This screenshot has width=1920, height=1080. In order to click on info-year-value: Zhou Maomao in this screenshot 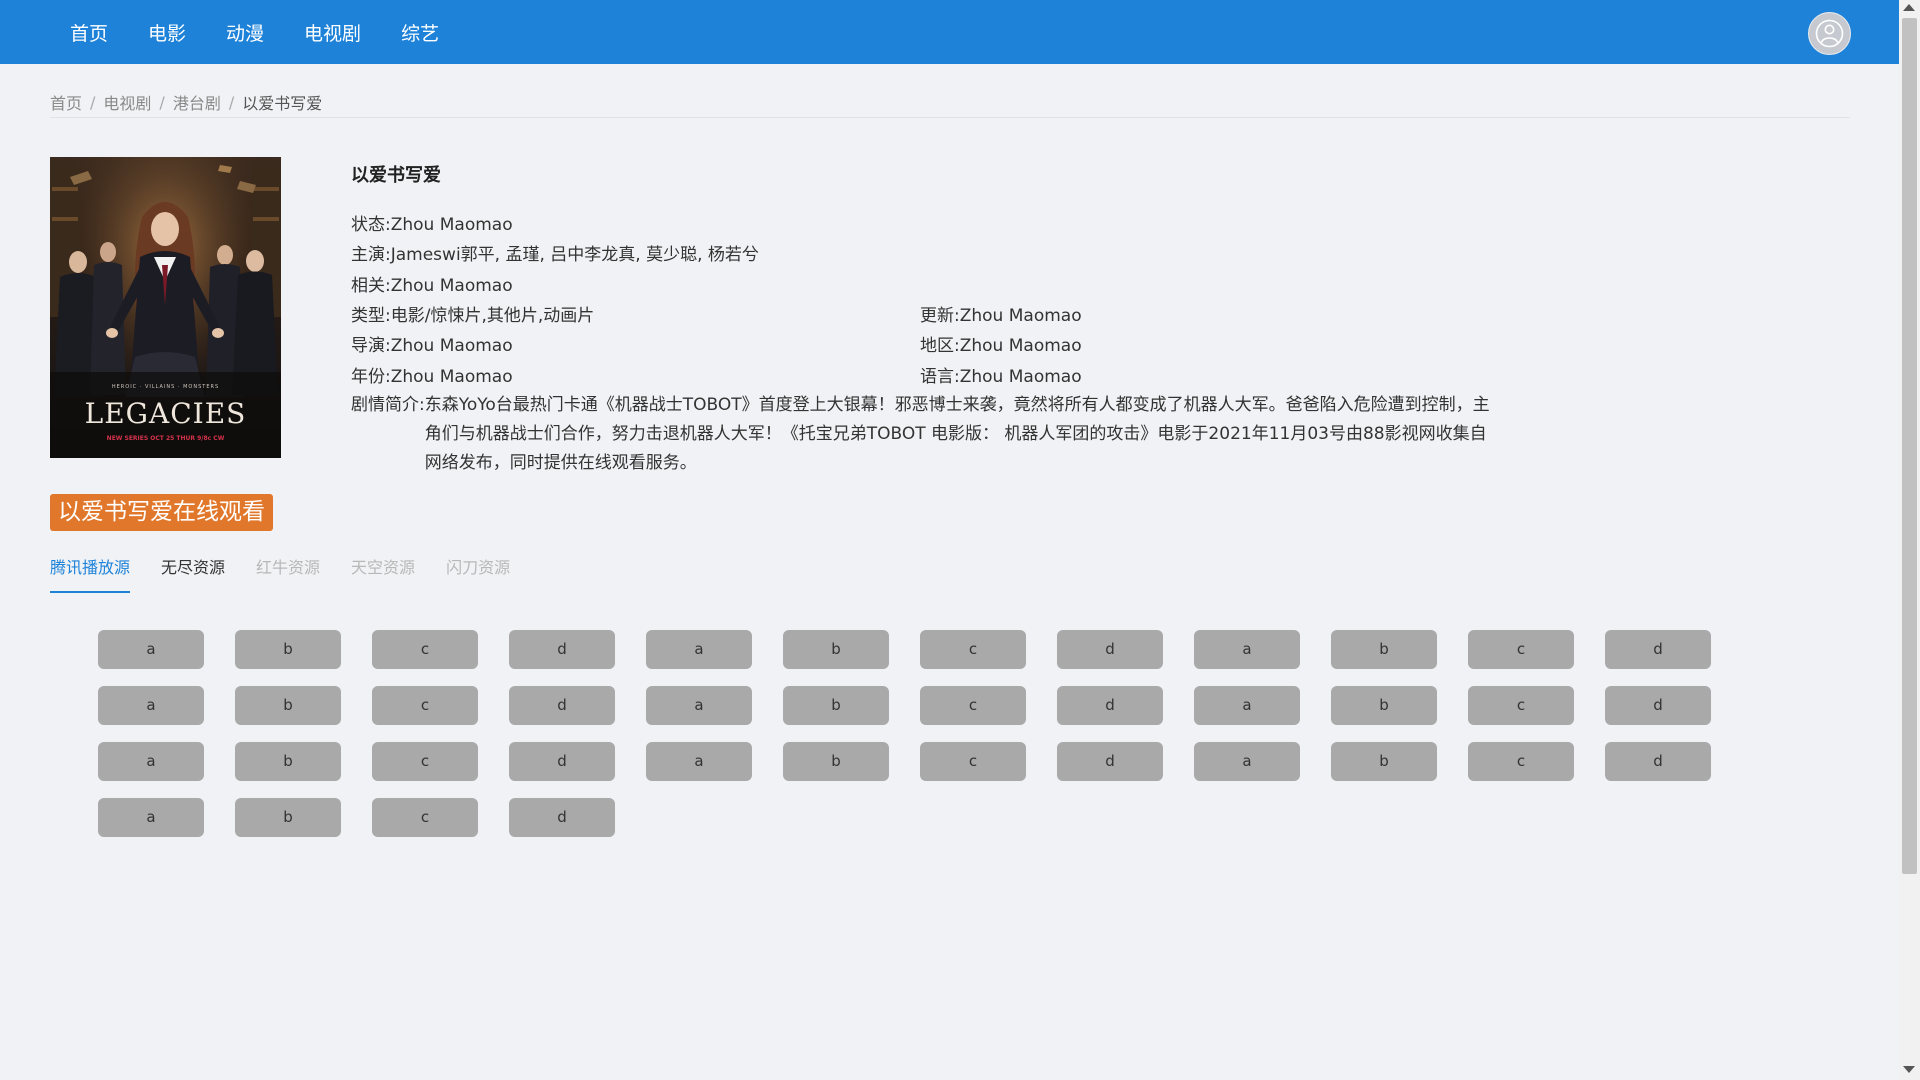, I will do `click(451, 377)`.